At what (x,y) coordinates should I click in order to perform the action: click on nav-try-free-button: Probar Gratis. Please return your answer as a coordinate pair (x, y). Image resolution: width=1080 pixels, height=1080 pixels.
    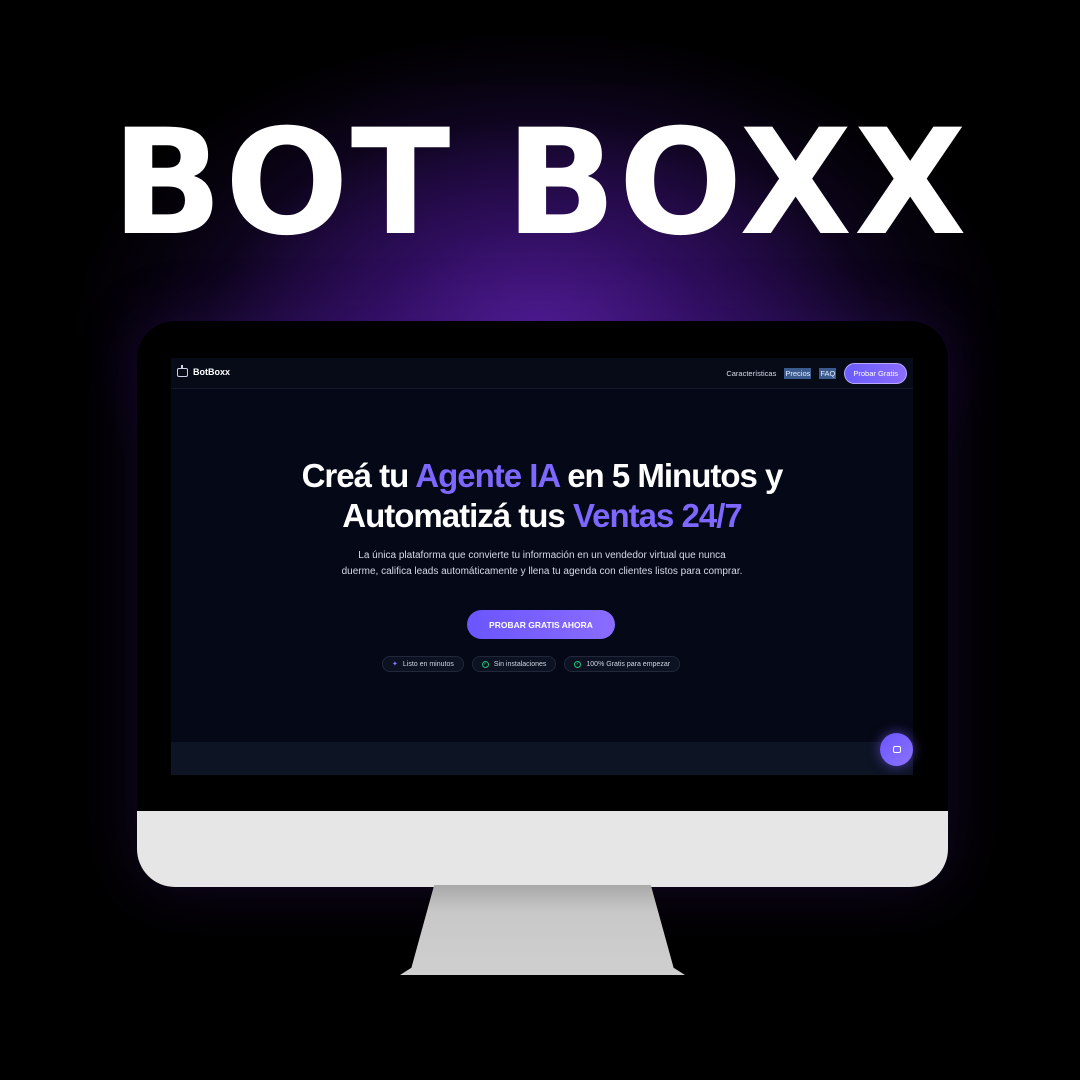
    Looking at the image, I should click on (875, 373).